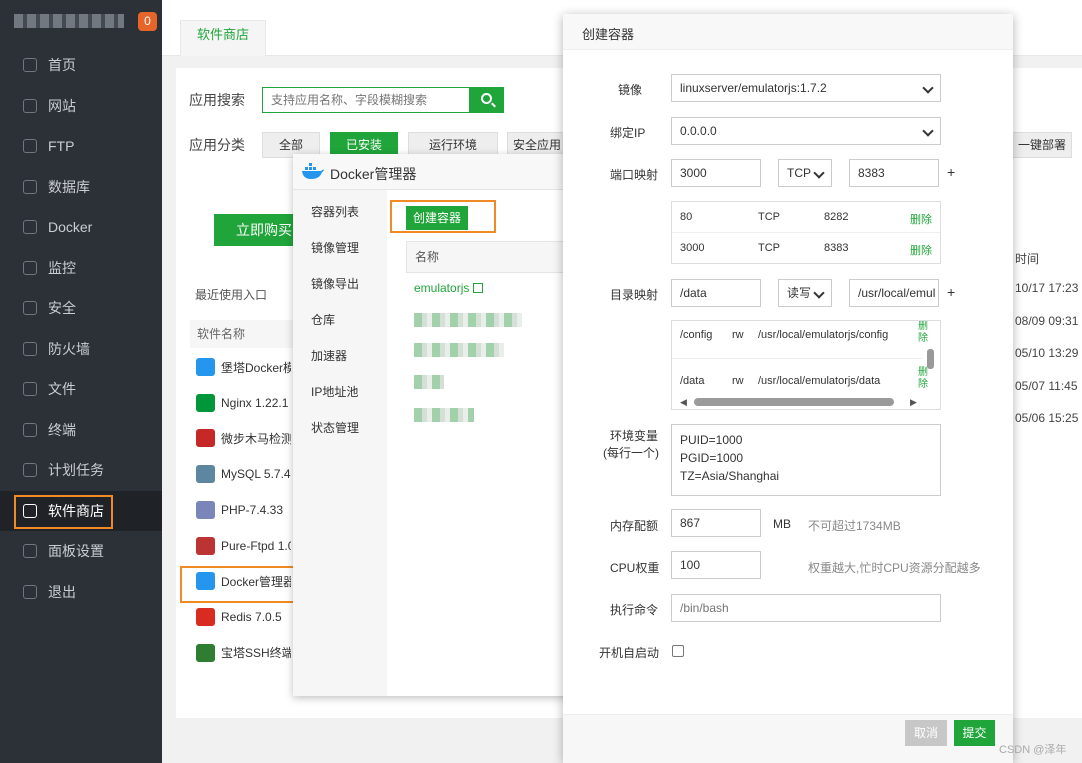 The image size is (1082, 763). I want to click on sidebar-item-0: 首页, so click(81, 65).